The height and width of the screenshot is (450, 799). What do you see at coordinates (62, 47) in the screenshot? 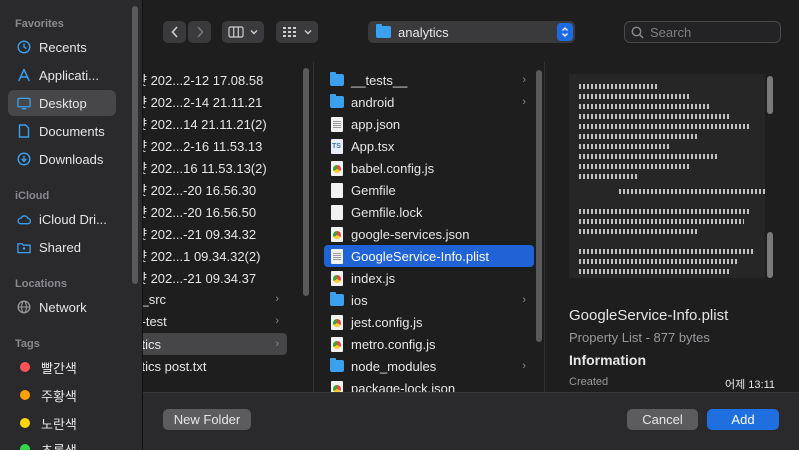
I see `sidebar-item-recents: Recents` at bounding box center [62, 47].